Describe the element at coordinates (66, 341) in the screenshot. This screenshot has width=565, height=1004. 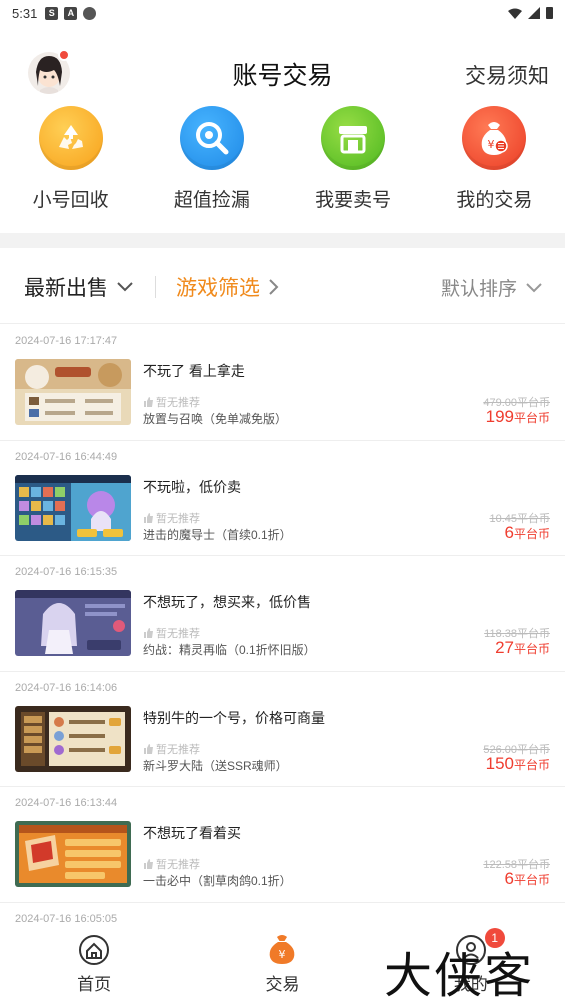
I see `listing-time: 2024-07-16 17:17:47` at that location.